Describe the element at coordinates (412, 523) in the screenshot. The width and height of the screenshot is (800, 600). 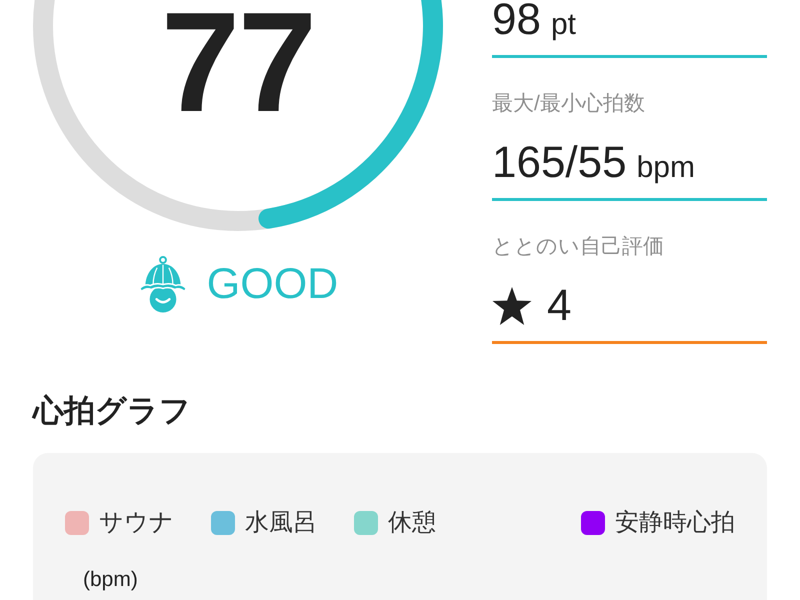
I see `legend-label: 休憩` at that location.